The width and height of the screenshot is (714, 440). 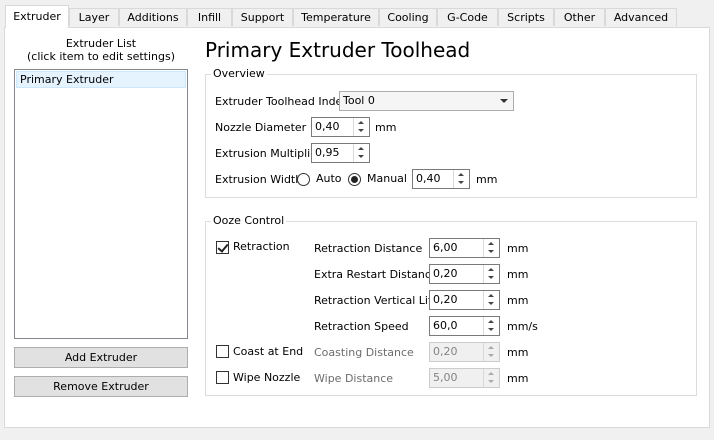 What do you see at coordinates (518, 274) in the screenshot?
I see `extra-restart-distance-unit: mm` at bounding box center [518, 274].